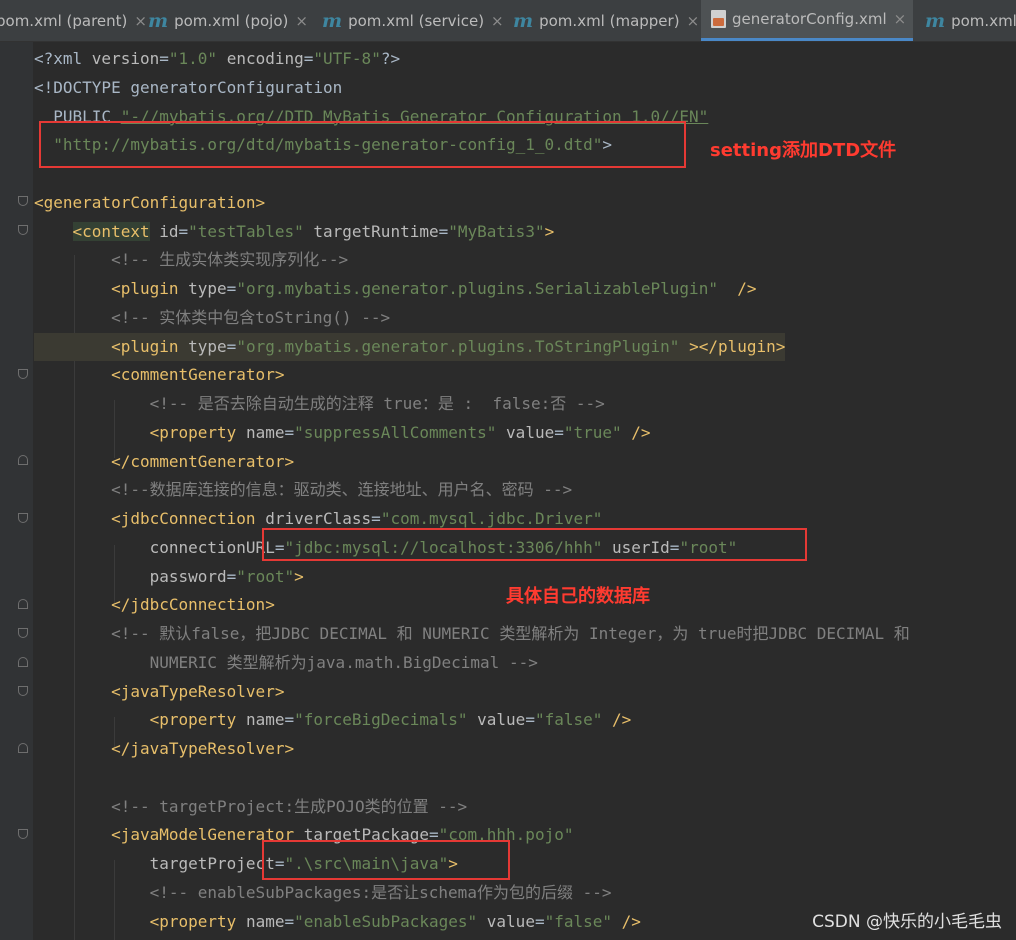 The height and width of the screenshot is (940, 1016). I want to click on code-token: <jdbcConnection, so click(145, 518).